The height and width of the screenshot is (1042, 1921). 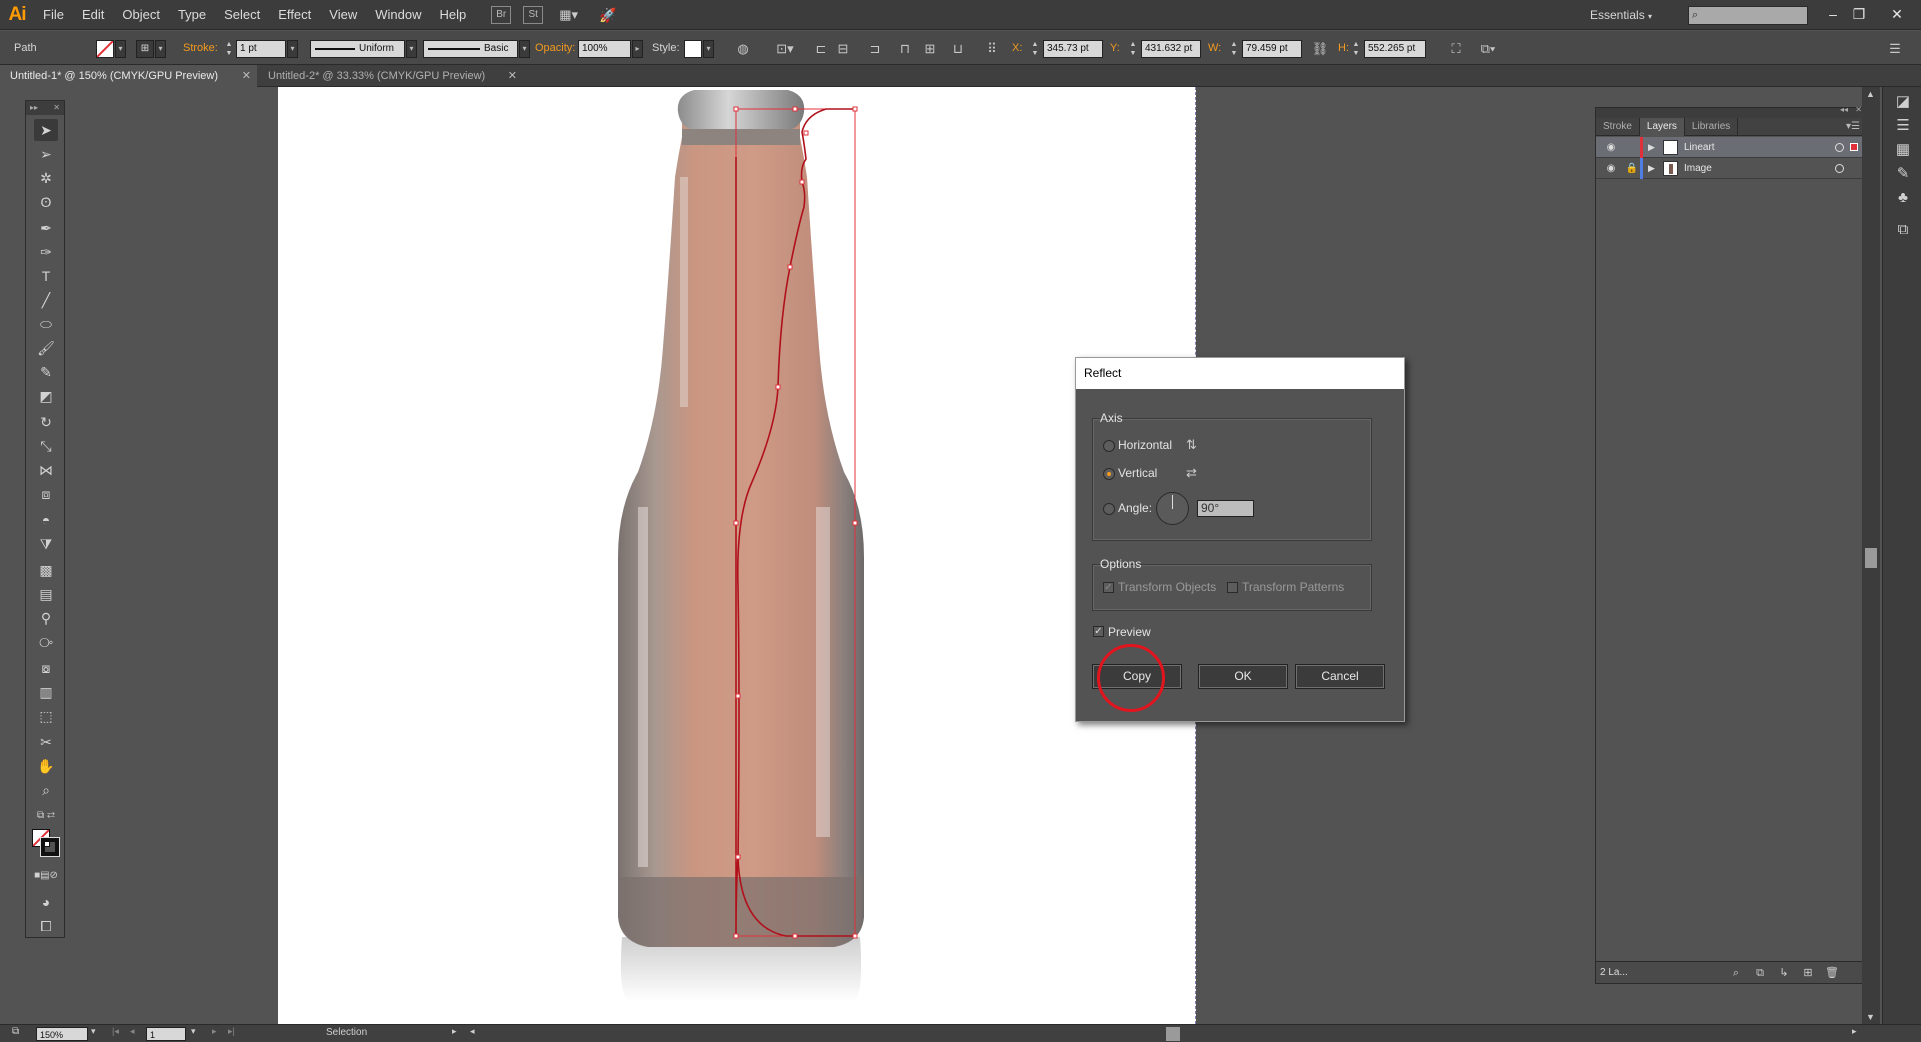 I want to click on vertical-label: Vertical, so click(x=1137, y=473).